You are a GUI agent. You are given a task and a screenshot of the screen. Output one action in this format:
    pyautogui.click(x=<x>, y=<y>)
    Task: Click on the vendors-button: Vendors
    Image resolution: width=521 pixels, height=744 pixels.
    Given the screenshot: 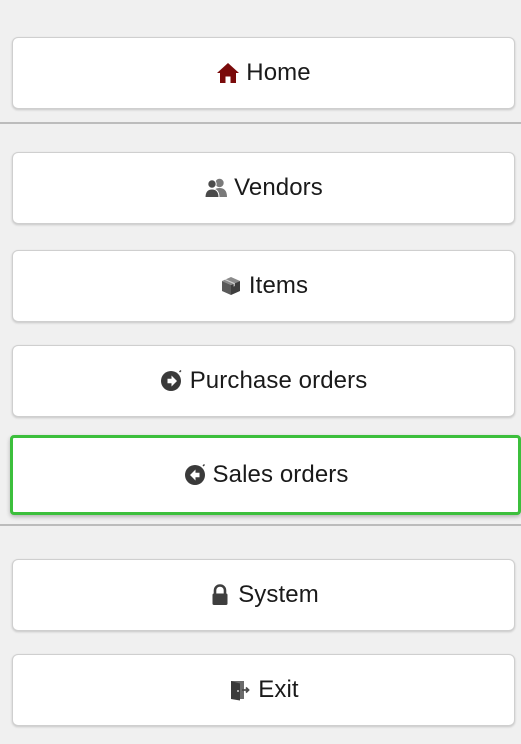 What is the action you would take?
    pyautogui.click(x=263, y=188)
    